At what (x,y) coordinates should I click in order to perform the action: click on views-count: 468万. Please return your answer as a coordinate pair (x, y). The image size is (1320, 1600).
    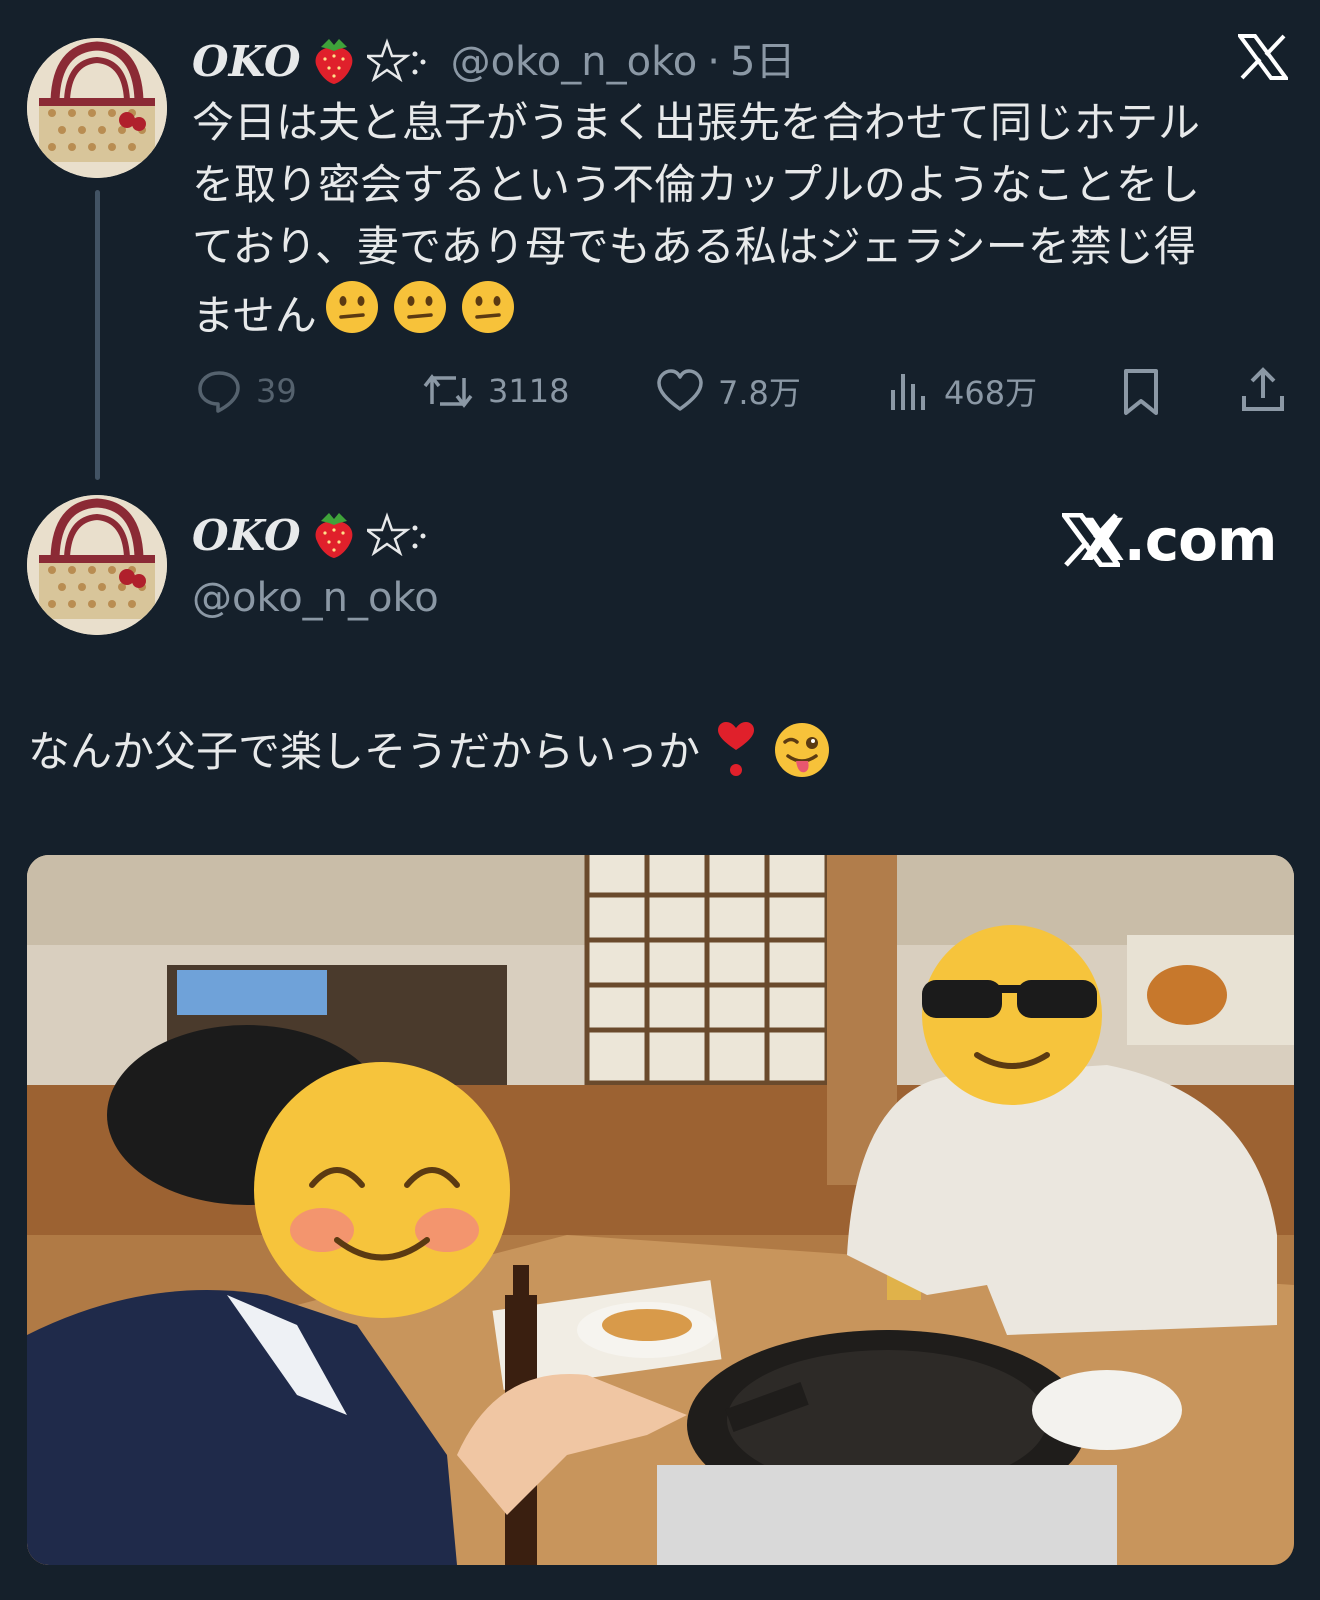
    Looking at the image, I should click on (991, 393).